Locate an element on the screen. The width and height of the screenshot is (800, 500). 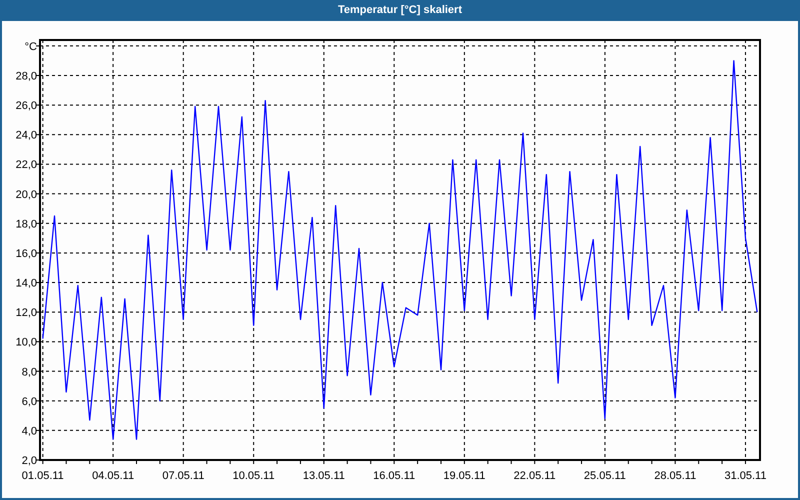
window-title: Temperatur [°C] skaliert is located at coordinates (400, 10).